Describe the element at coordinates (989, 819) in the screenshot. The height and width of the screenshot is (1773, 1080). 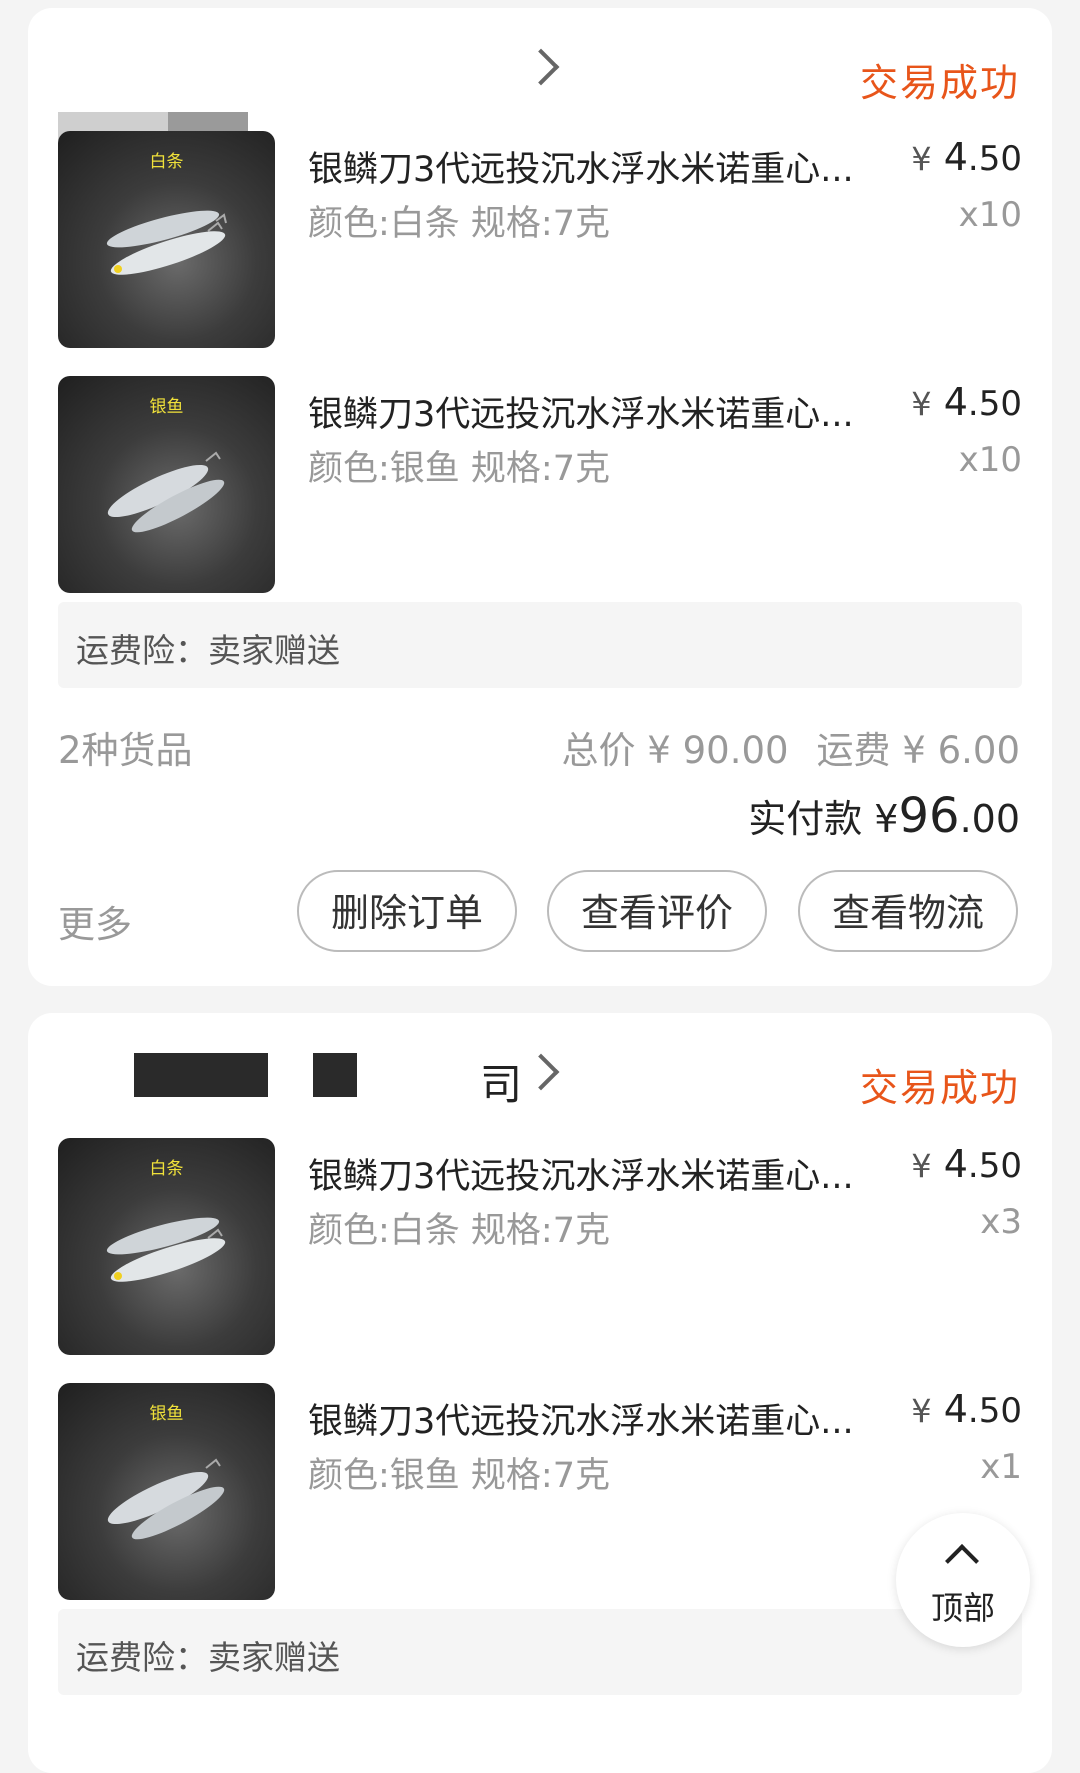
I see `paid-decimal: .00` at that location.